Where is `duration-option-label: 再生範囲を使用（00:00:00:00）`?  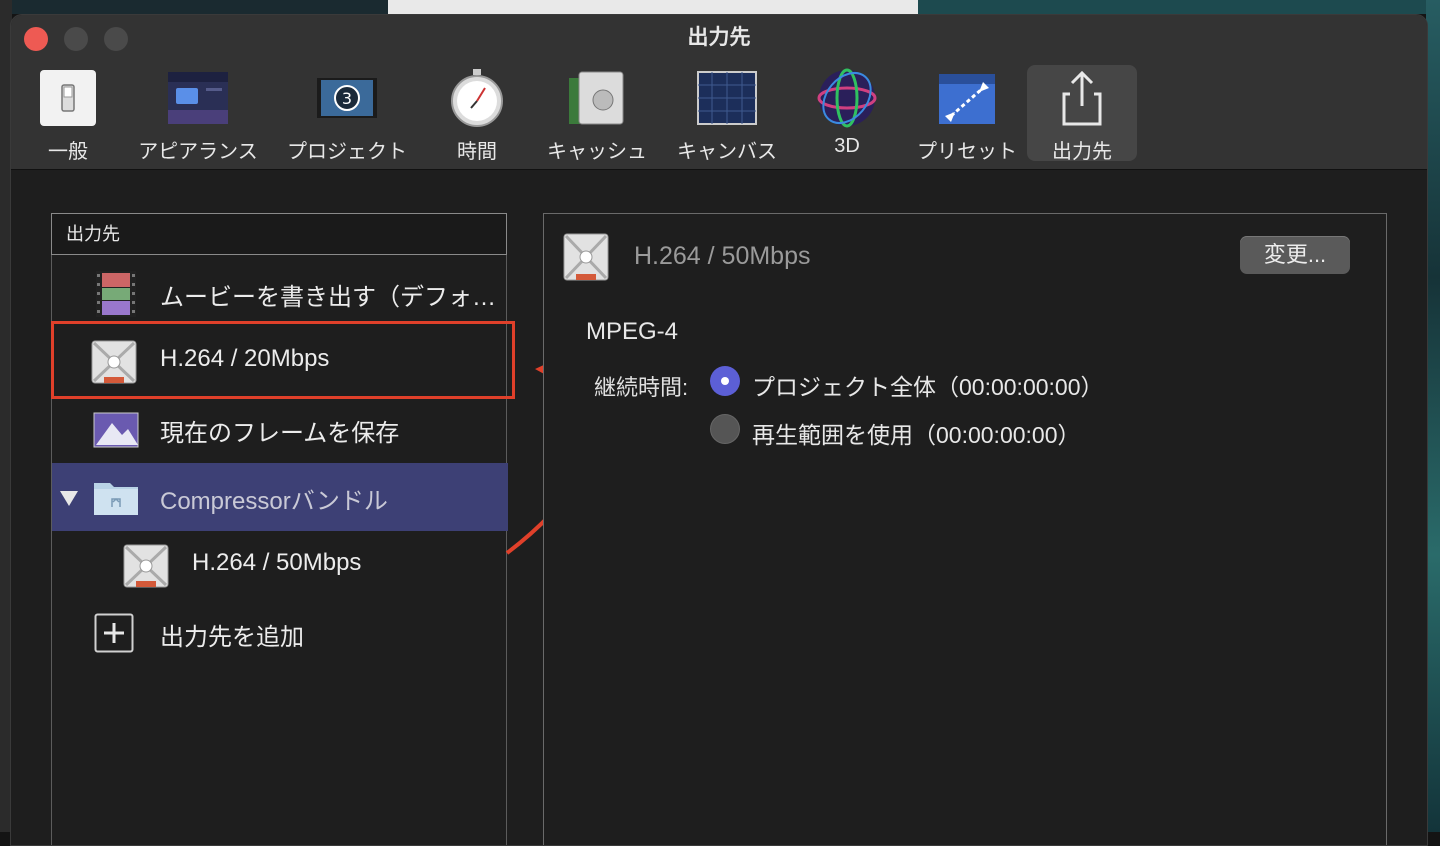 duration-option-label: 再生範囲を使用（00:00:00:00） is located at coordinates (916, 435).